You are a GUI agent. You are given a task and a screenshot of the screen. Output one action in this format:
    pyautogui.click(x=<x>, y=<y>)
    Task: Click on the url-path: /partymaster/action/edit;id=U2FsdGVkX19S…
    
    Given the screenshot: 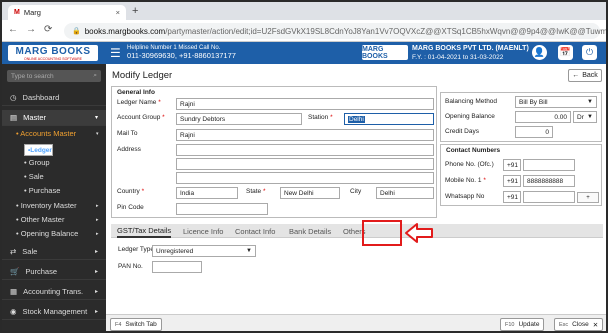 What is the action you would take?
    pyautogui.click(x=386, y=31)
    